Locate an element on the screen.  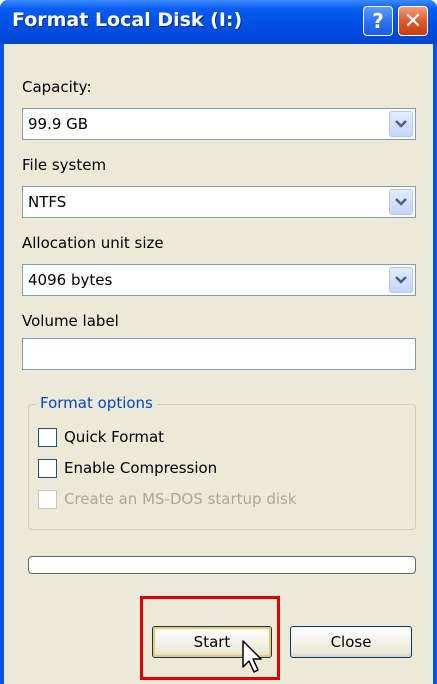
window-title: Format Local Disk (I:) is located at coordinates (127, 20).